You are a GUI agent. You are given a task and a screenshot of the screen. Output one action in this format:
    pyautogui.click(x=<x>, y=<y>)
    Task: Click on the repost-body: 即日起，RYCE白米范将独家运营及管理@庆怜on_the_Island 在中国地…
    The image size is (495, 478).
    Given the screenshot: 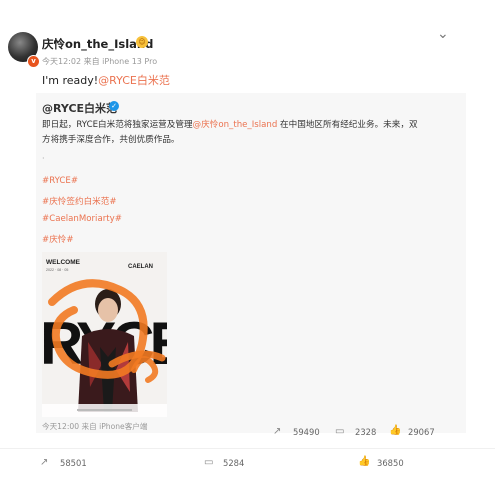 What is the action you would take?
    pyautogui.click(x=252, y=133)
    